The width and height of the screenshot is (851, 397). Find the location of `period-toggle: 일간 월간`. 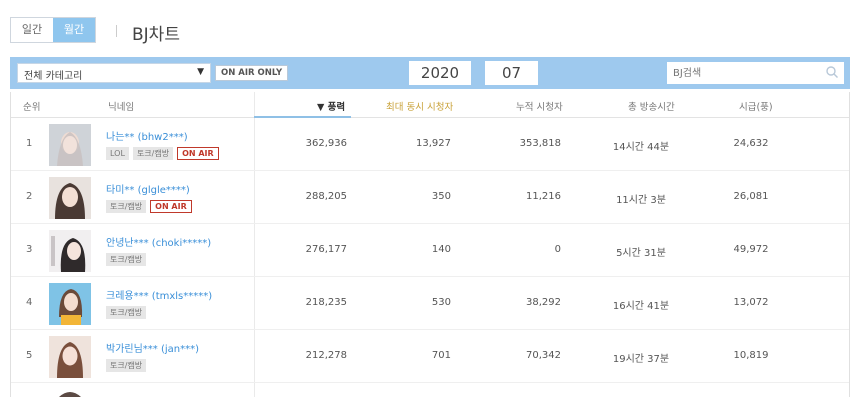

period-toggle: 일간 월간 is located at coordinates (53, 30).